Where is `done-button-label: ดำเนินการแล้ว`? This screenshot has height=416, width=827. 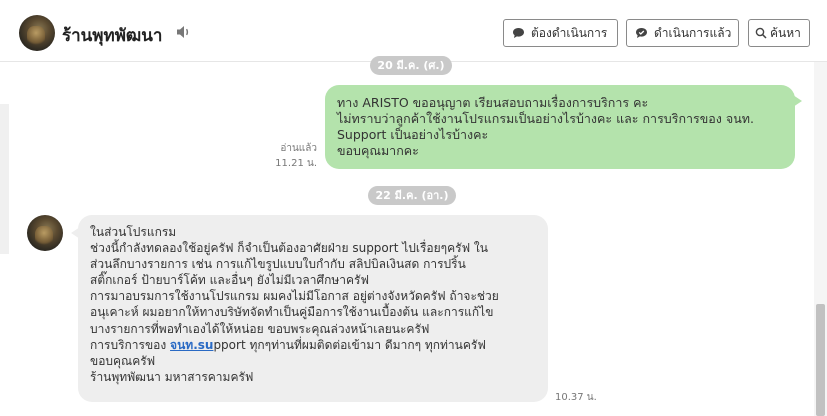 done-button-label: ดำเนินการแล้ว is located at coordinates (693, 32).